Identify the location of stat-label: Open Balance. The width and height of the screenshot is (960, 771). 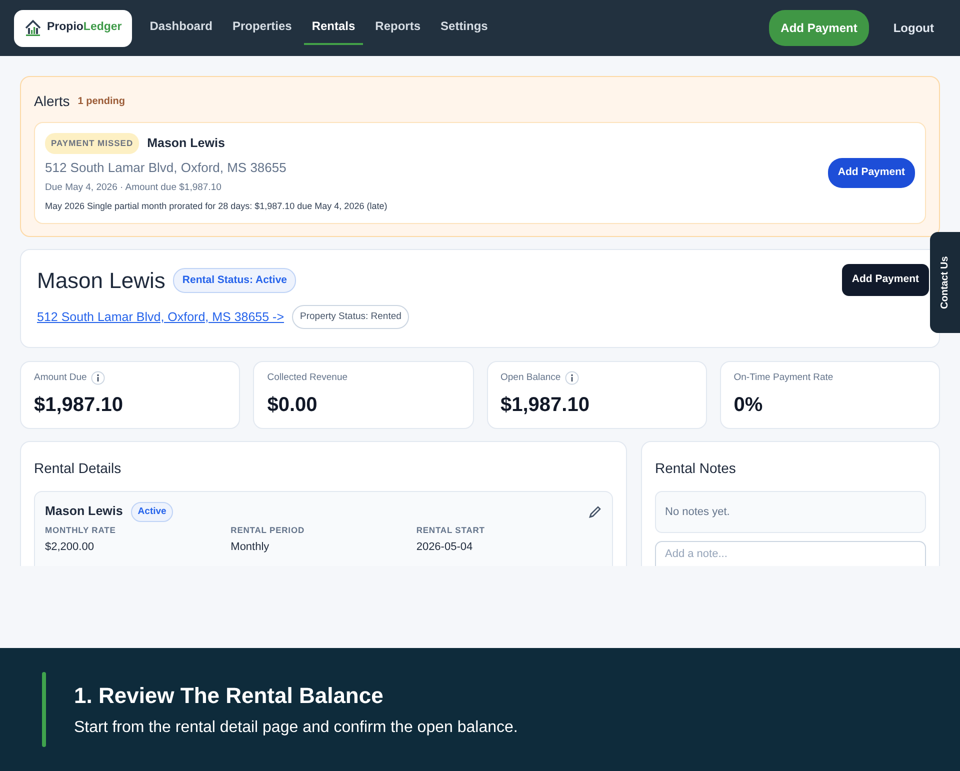
(530, 378).